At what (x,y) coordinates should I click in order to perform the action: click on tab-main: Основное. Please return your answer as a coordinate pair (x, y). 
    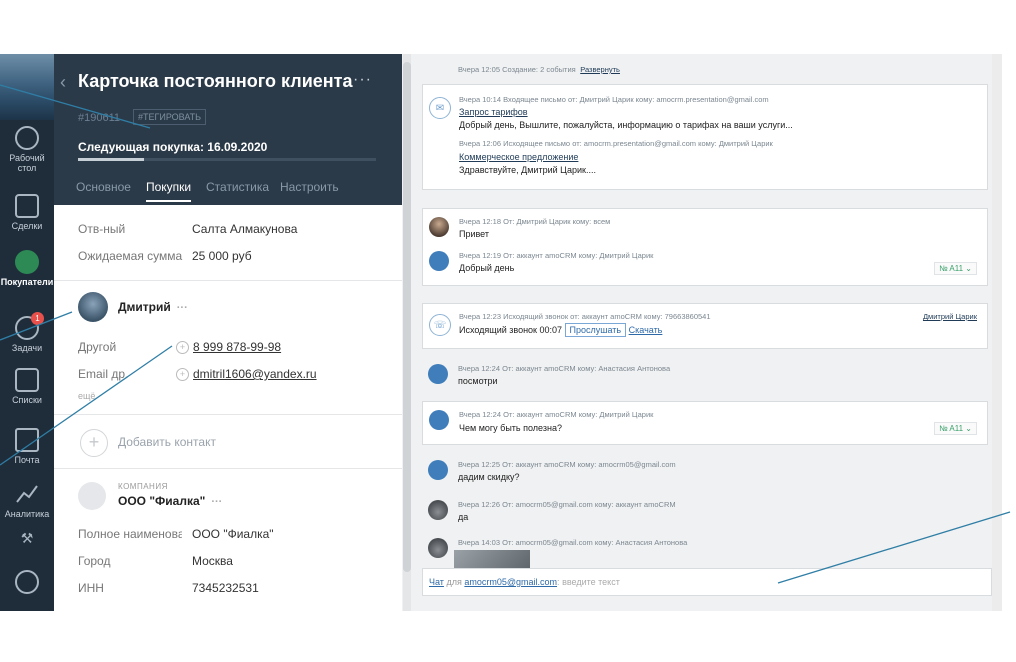
    Looking at the image, I should click on (103, 187).